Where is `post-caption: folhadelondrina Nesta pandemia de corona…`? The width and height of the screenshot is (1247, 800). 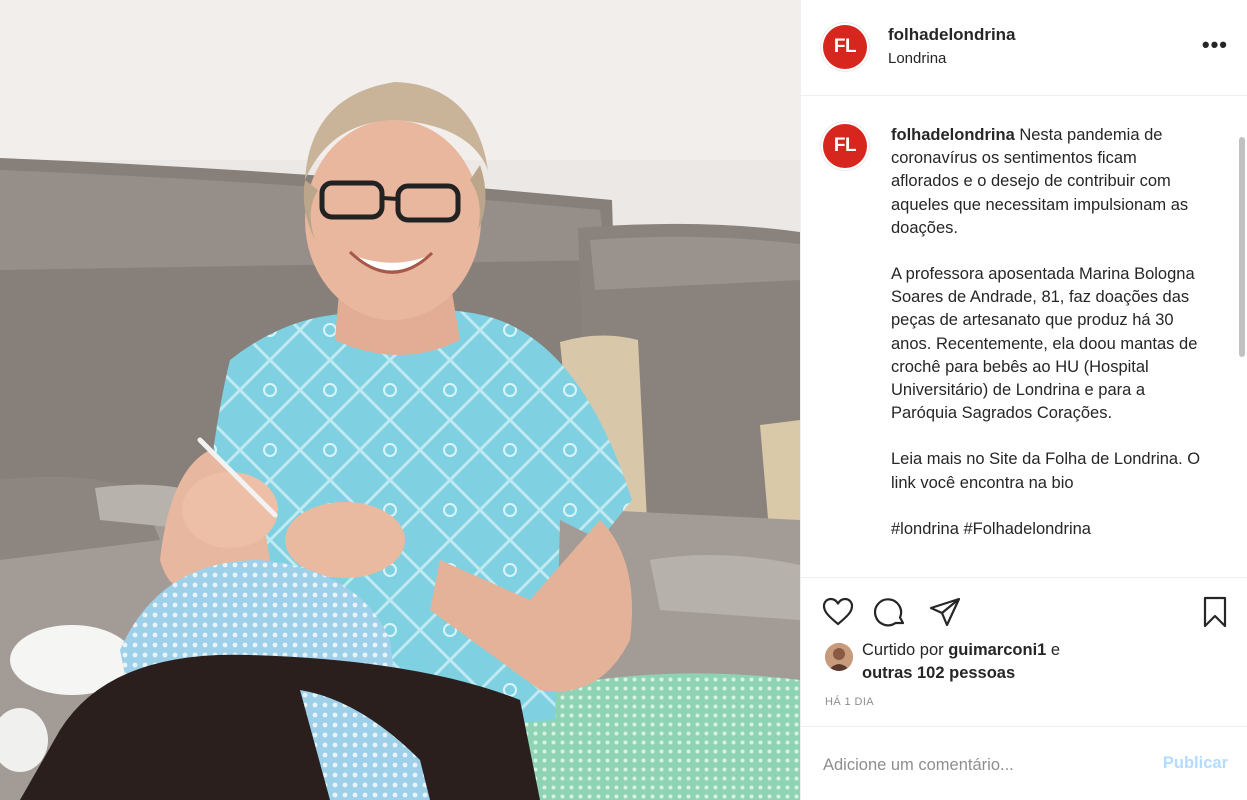
post-caption: folhadelondrina Nesta pandemia de corona… is located at coordinates (1048, 344).